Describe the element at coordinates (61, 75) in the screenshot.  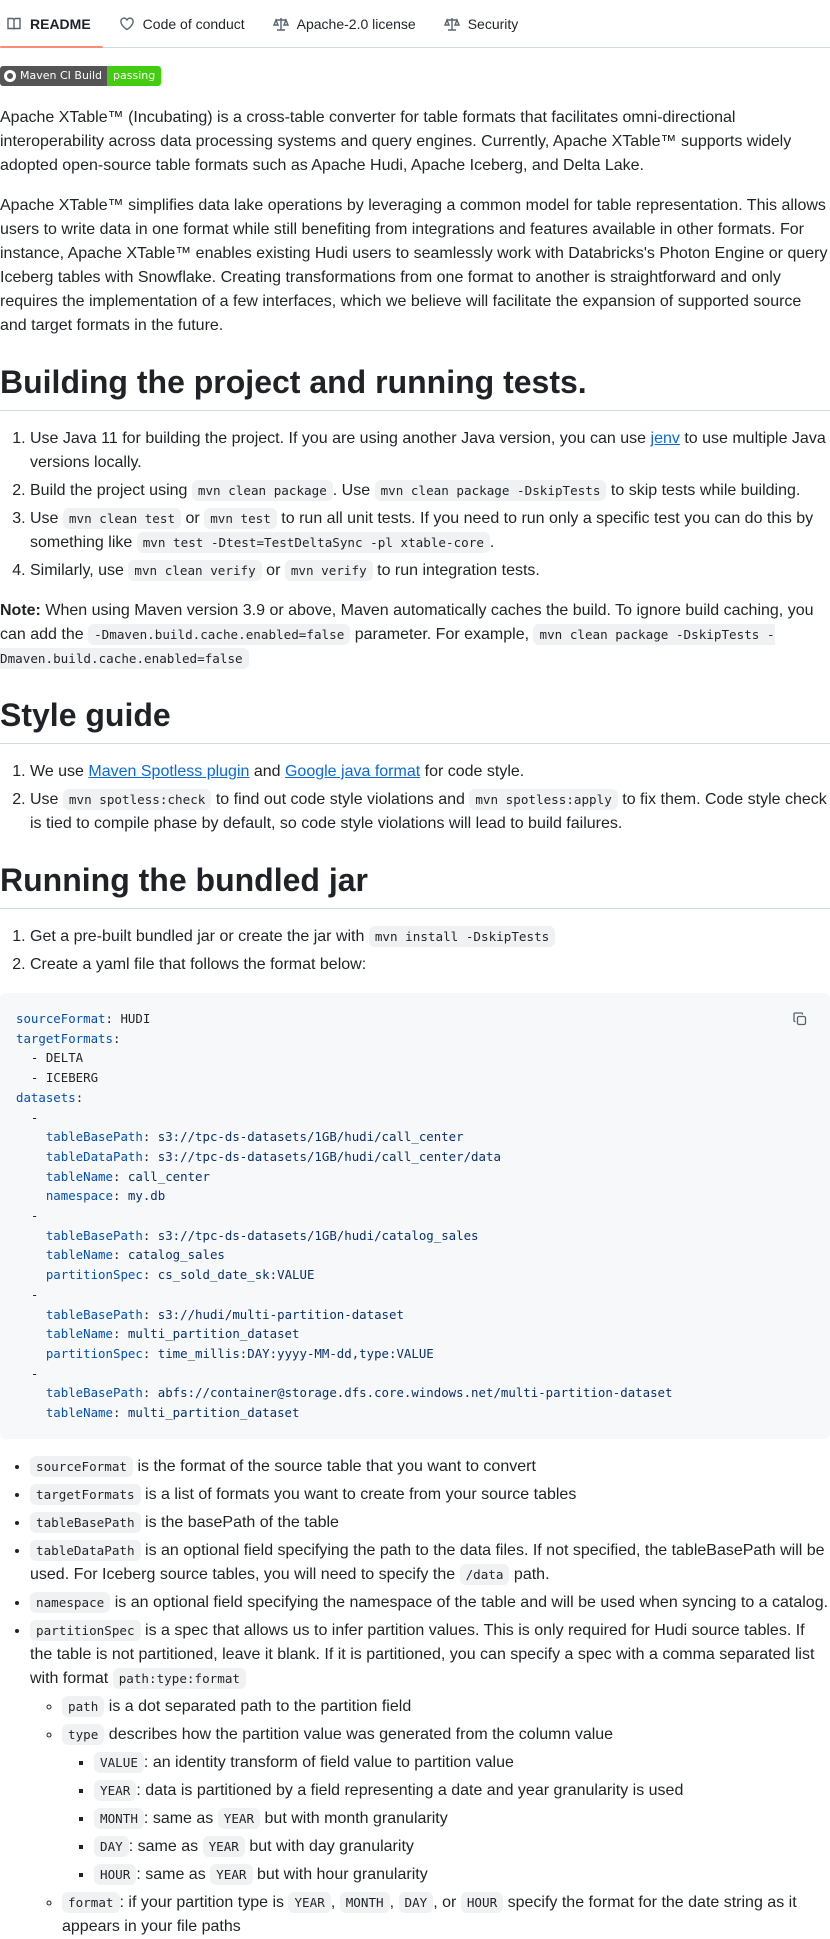
I see `badge-left-text: Maven CI Build` at that location.